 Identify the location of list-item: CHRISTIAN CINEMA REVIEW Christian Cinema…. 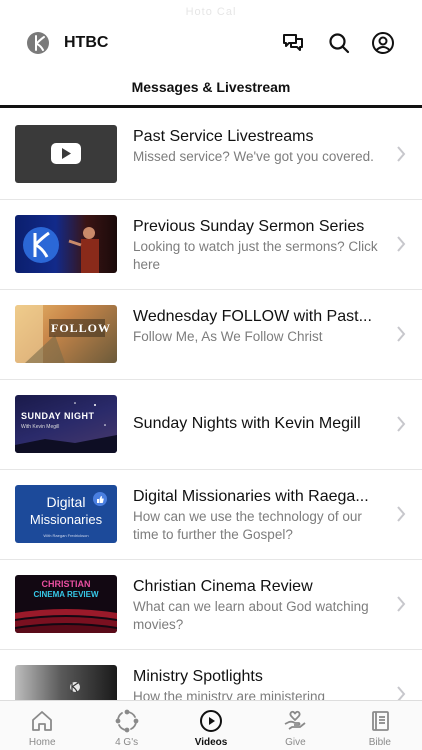
(211, 605).